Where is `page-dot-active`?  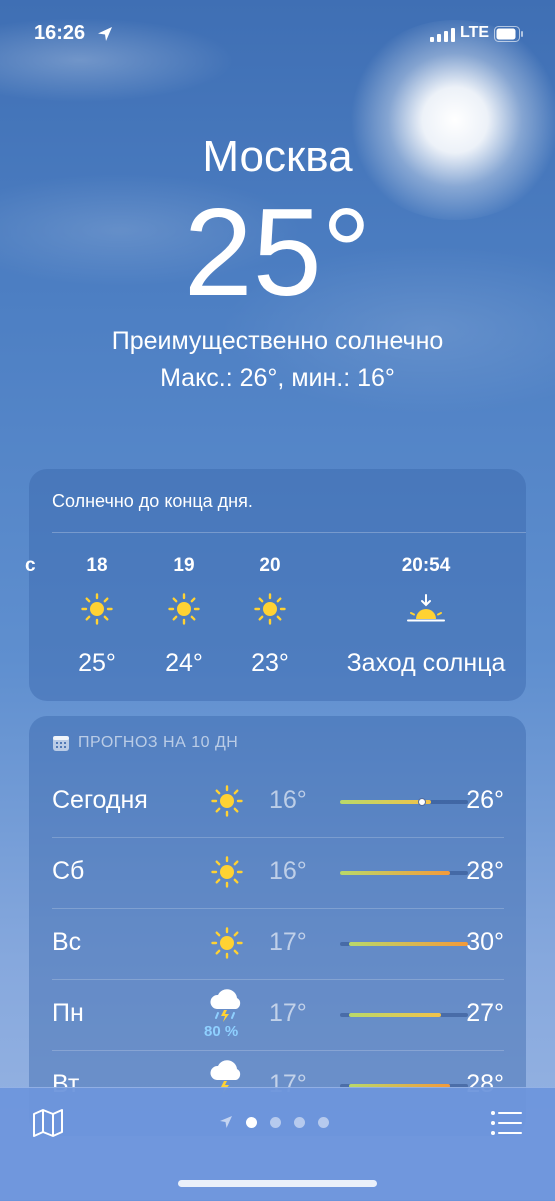
page-dot-active is located at coordinates (251, 1122).